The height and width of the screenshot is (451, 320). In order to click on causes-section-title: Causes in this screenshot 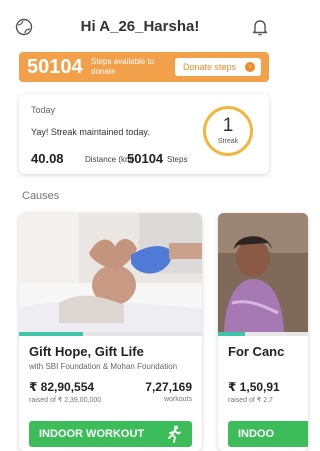, I will do `click(41, 196)`.